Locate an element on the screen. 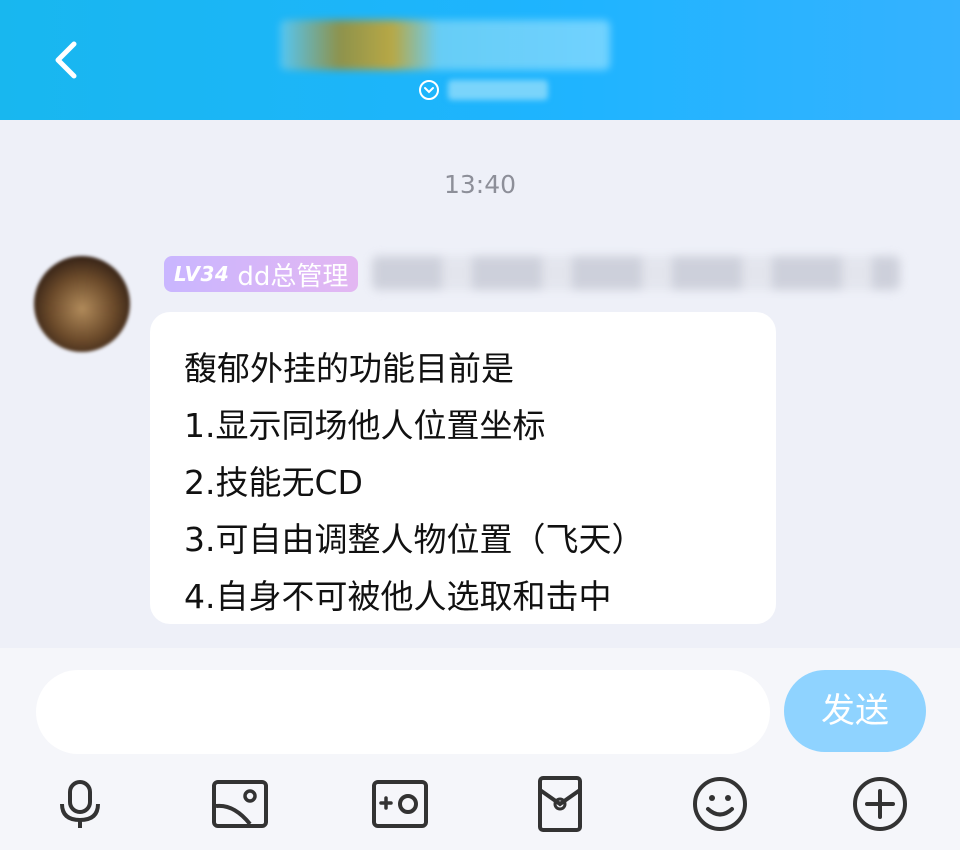 This screenshot has height=850, width=960. microphone-icon is located at coordinates (80, 804).